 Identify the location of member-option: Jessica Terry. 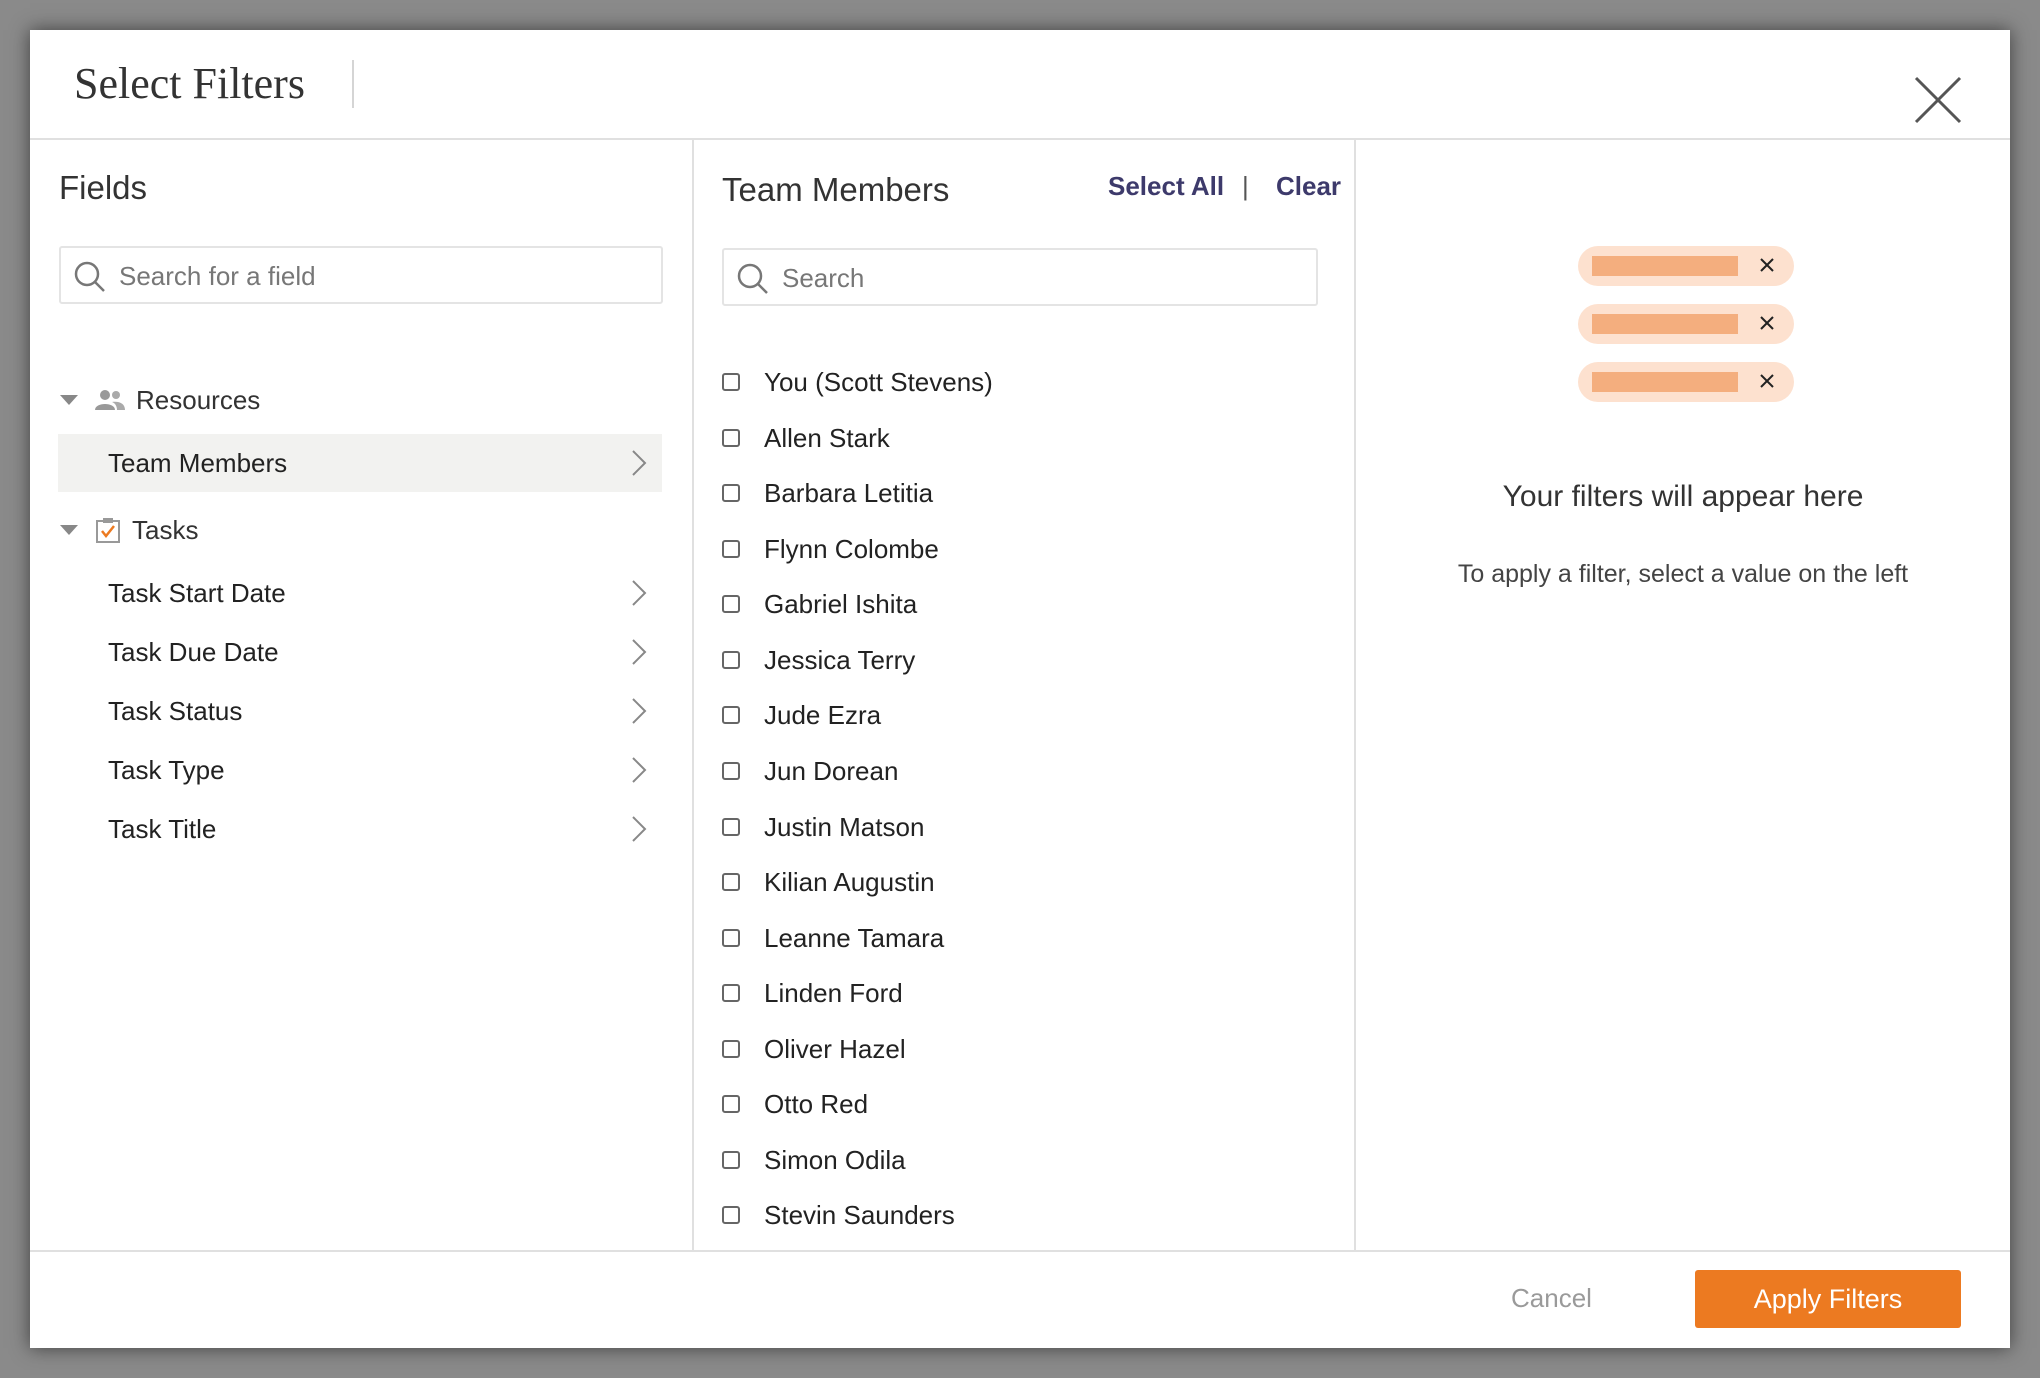
(818, 660).